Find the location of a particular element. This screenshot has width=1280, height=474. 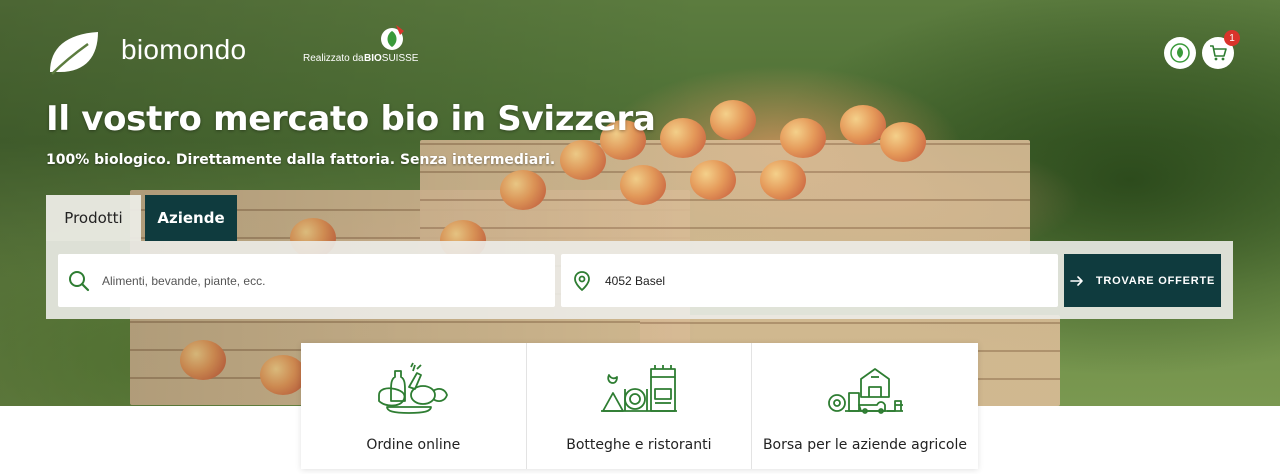

location-field is located at coordinates (809, 280).